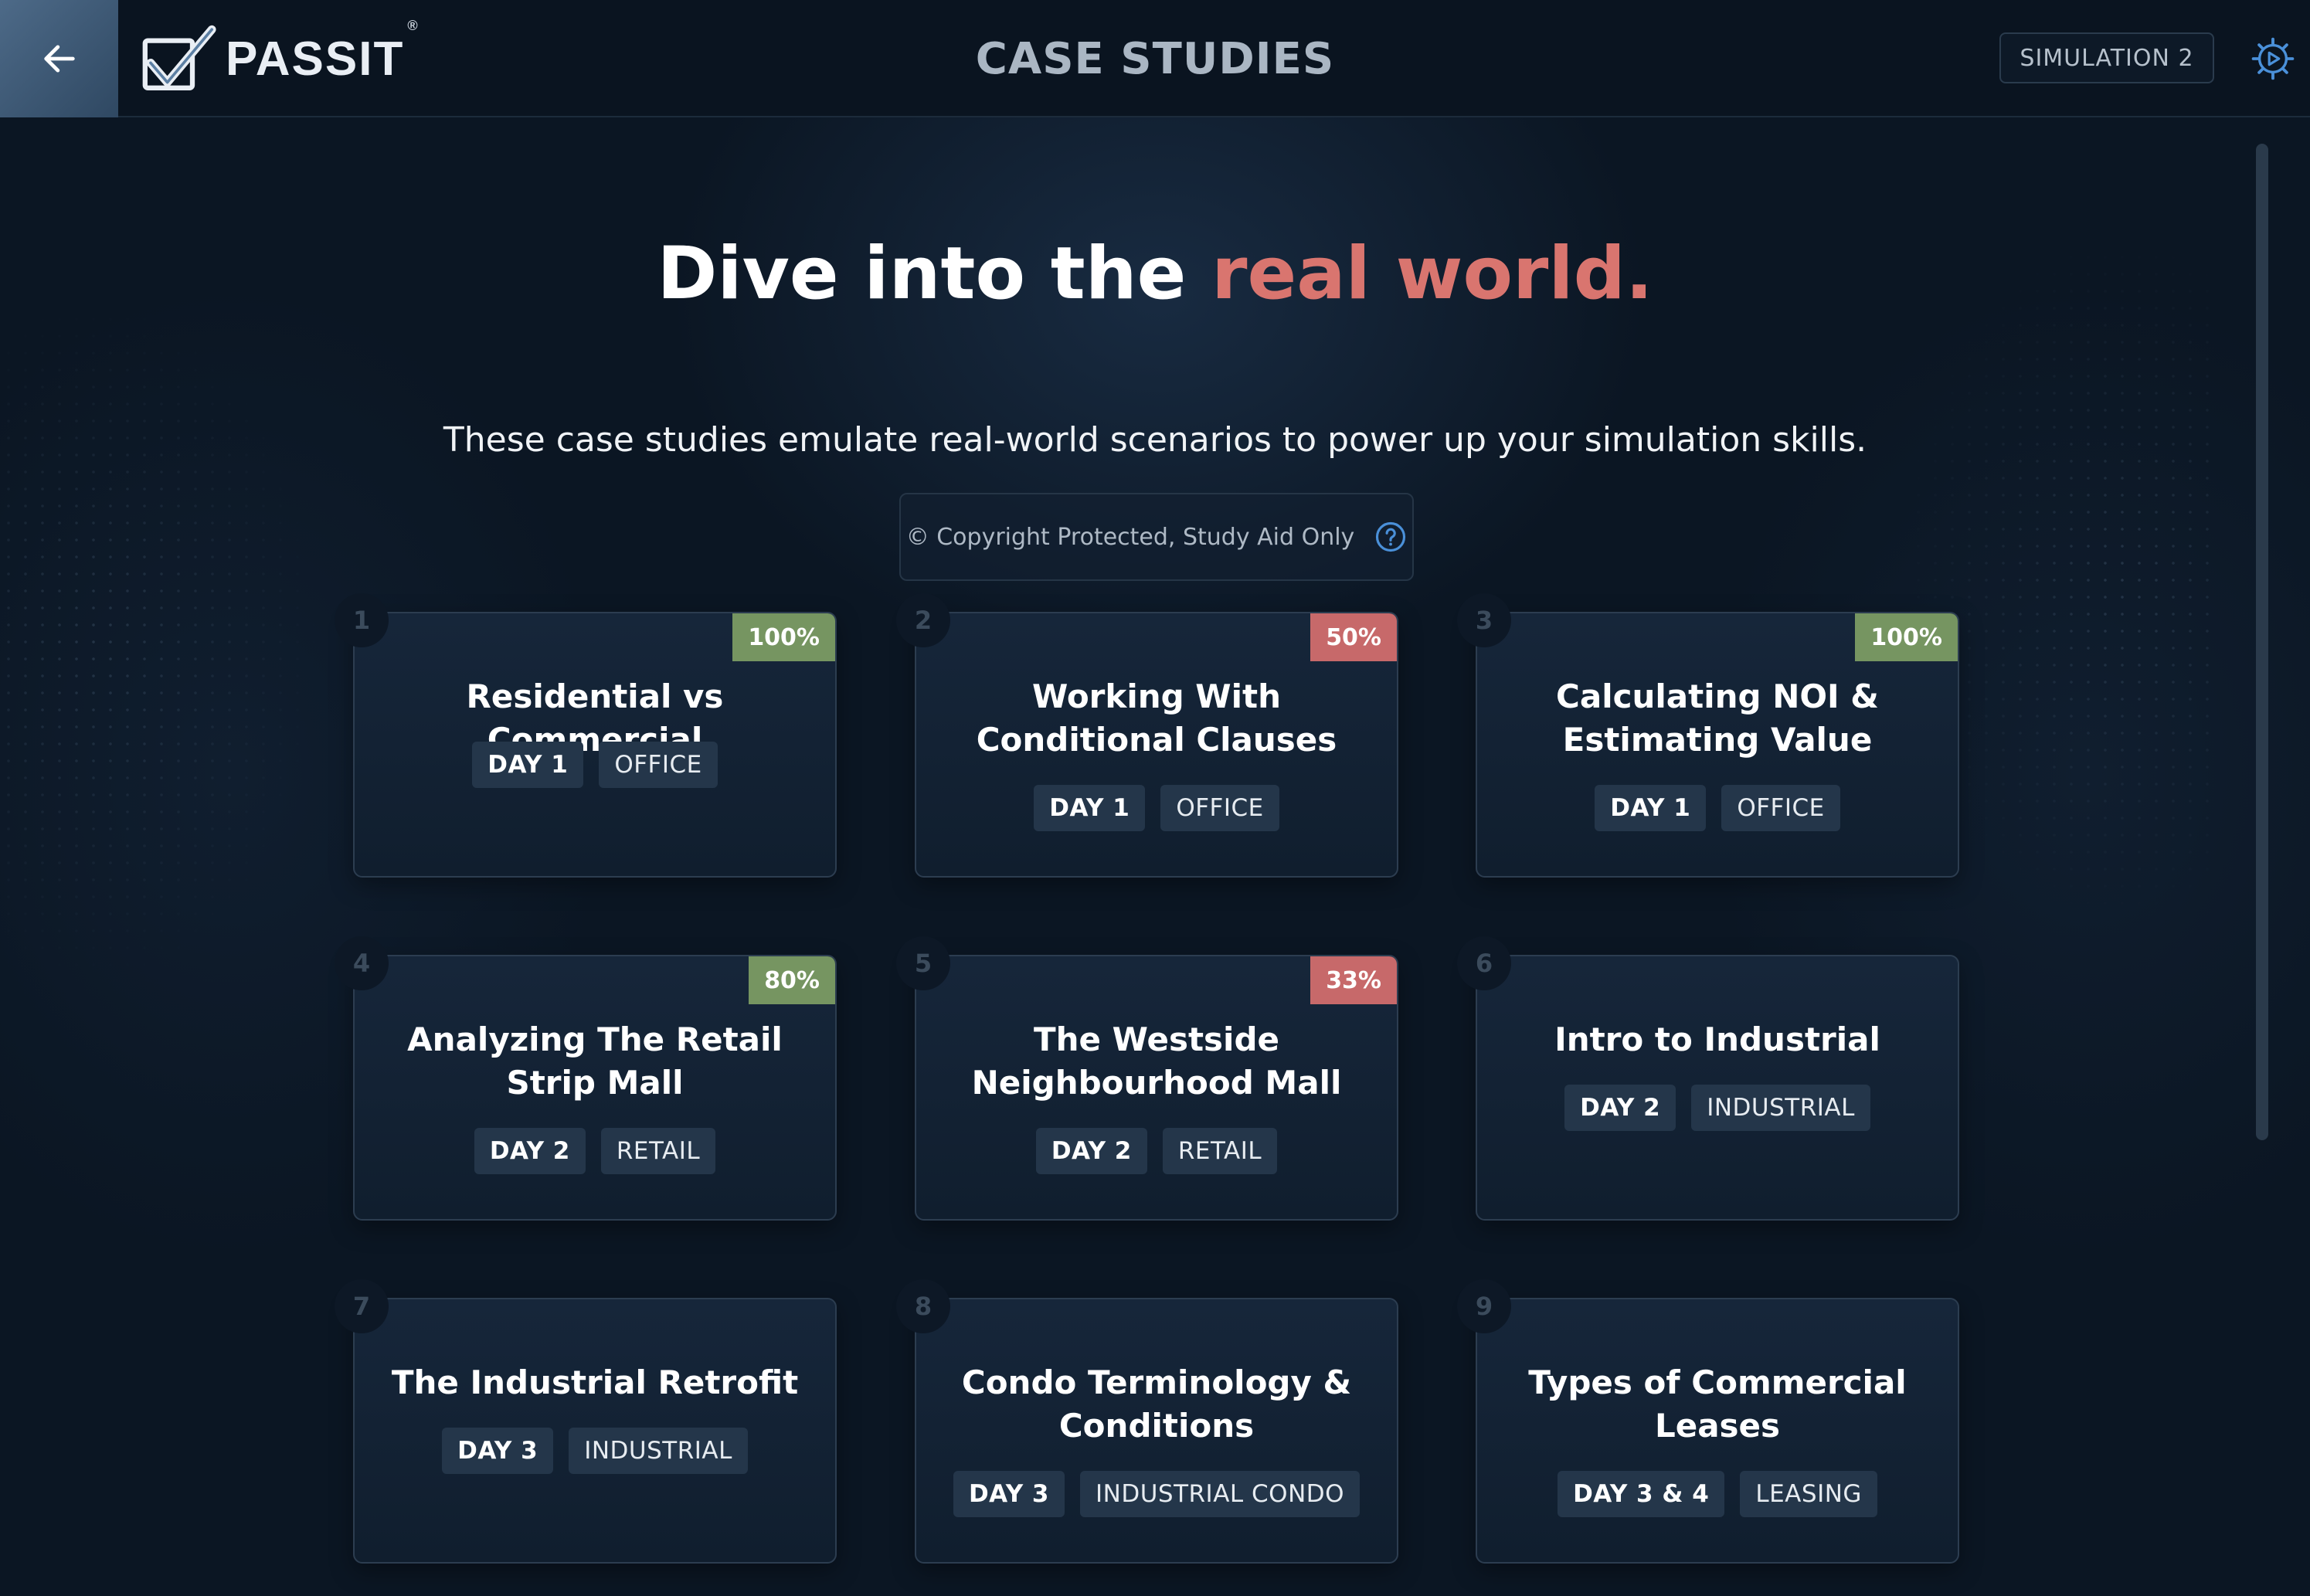 Image resolution: width=2310 pixels, height=1596 pixels. What do you see at coordinates (1809, 1494) in the screenshot?
I see `category-tag: LEASING` at bounding box center [1809, 1494].